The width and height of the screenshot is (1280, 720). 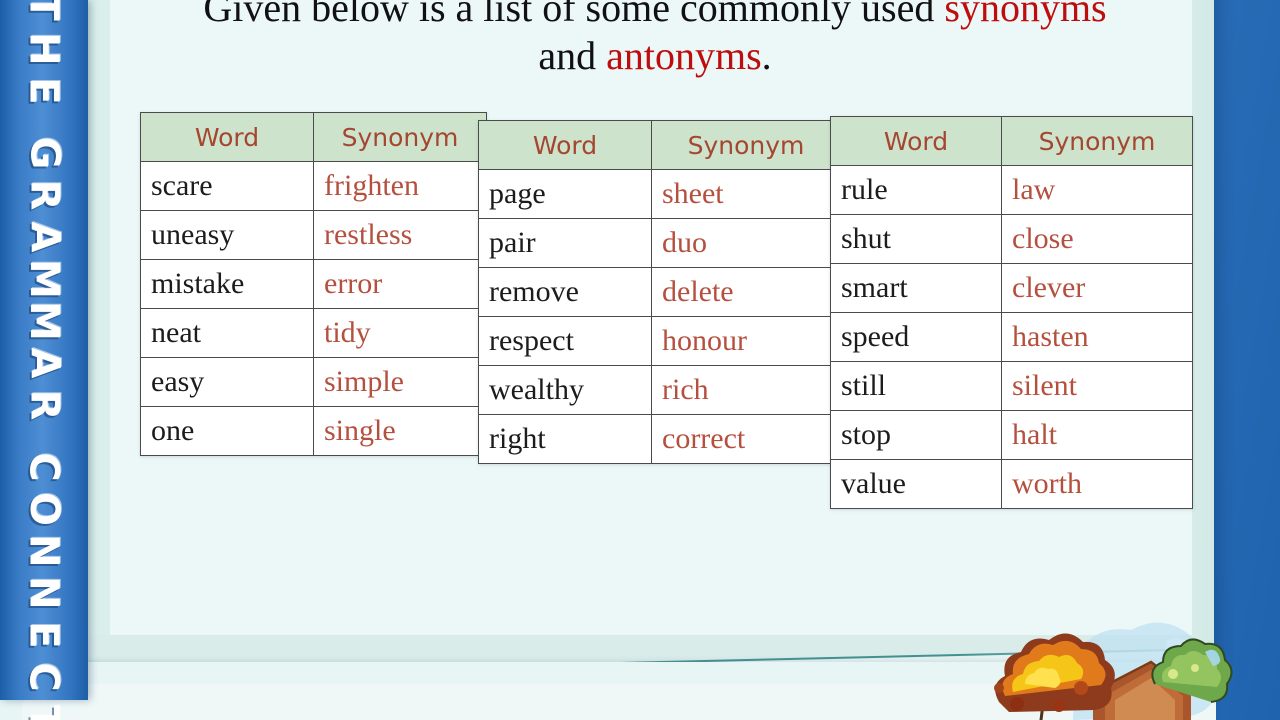 What do you see at coordinates (766, 55) in the screenshot?
I see `title-line-2-period: .` at bounding box center [766, 55].